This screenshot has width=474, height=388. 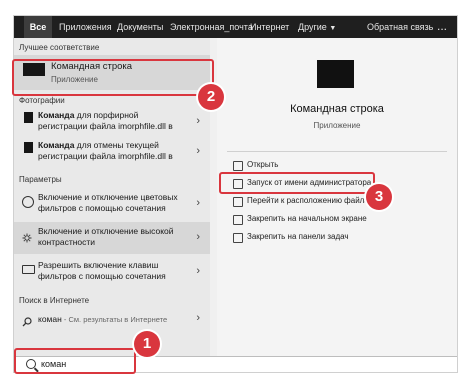 I want to click on tab-email: Электронная_почта, so click(x=211, y=27).